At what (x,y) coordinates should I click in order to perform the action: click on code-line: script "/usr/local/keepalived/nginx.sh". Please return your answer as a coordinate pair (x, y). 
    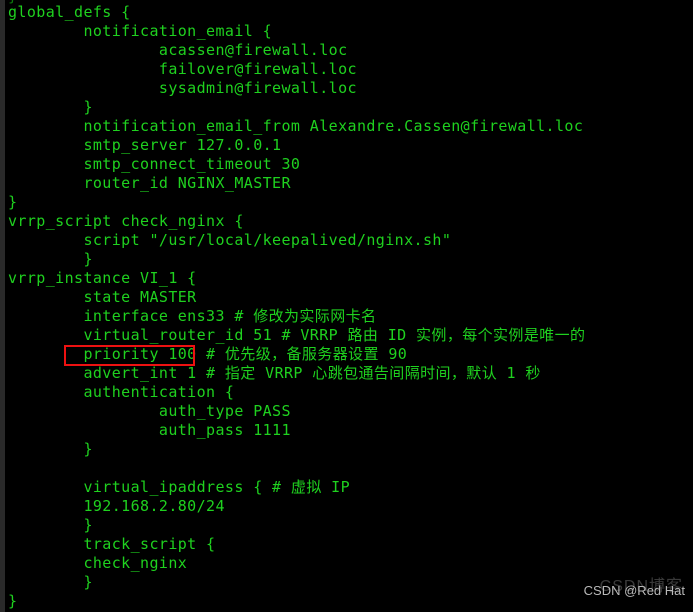
    Looking at the image, I should click on (230, 240).